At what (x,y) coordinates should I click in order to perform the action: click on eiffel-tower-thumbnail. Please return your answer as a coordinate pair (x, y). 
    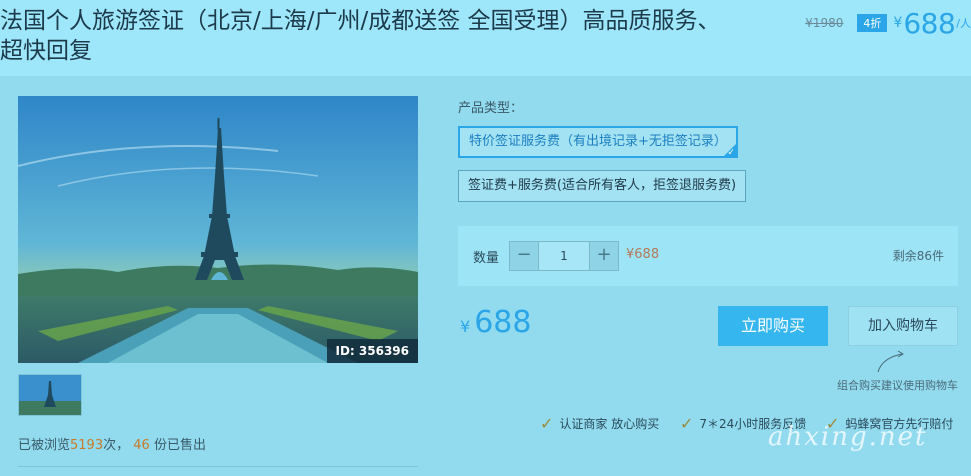
    Looking at the image, I should click on (50, 395).